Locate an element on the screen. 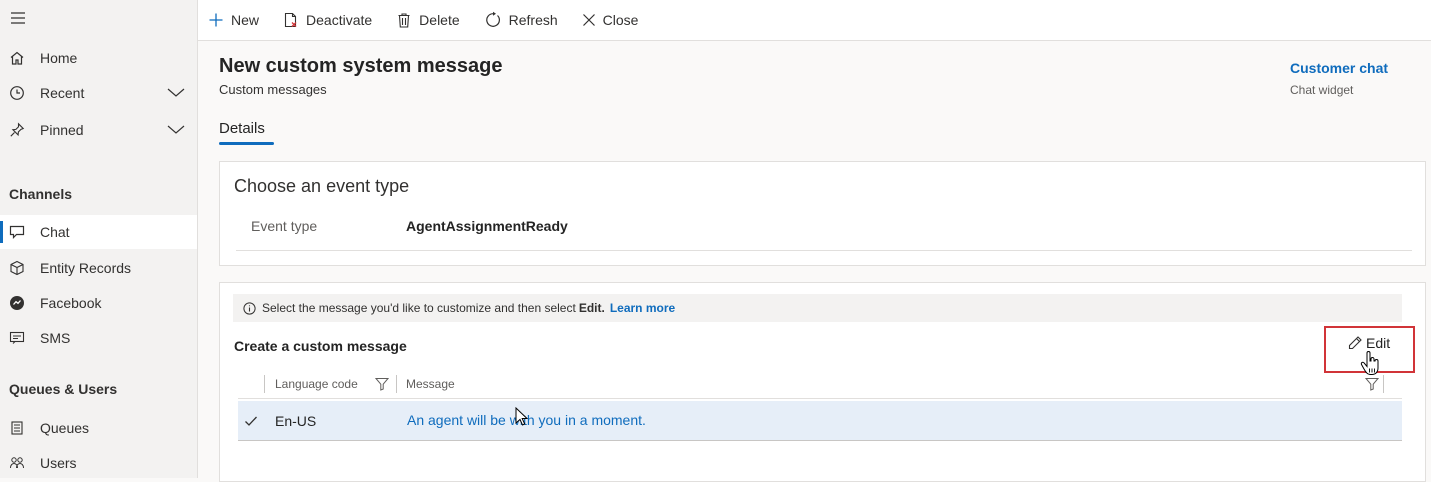 This screenshot has width=1431, height=482. column-header-language-code: Language code is located at coordinates (320, 384).